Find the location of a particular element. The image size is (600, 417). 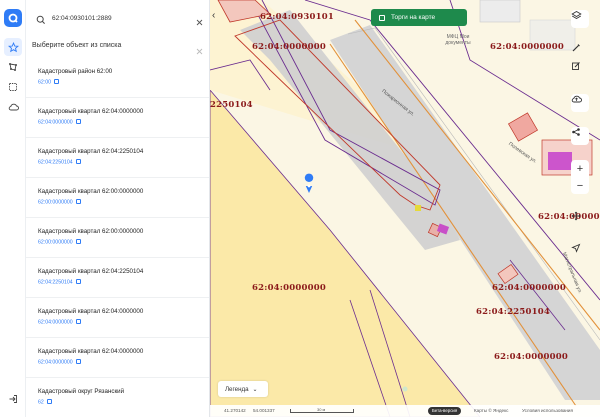

cadastral-label: 2250104 is located at coordinates (231, 105).